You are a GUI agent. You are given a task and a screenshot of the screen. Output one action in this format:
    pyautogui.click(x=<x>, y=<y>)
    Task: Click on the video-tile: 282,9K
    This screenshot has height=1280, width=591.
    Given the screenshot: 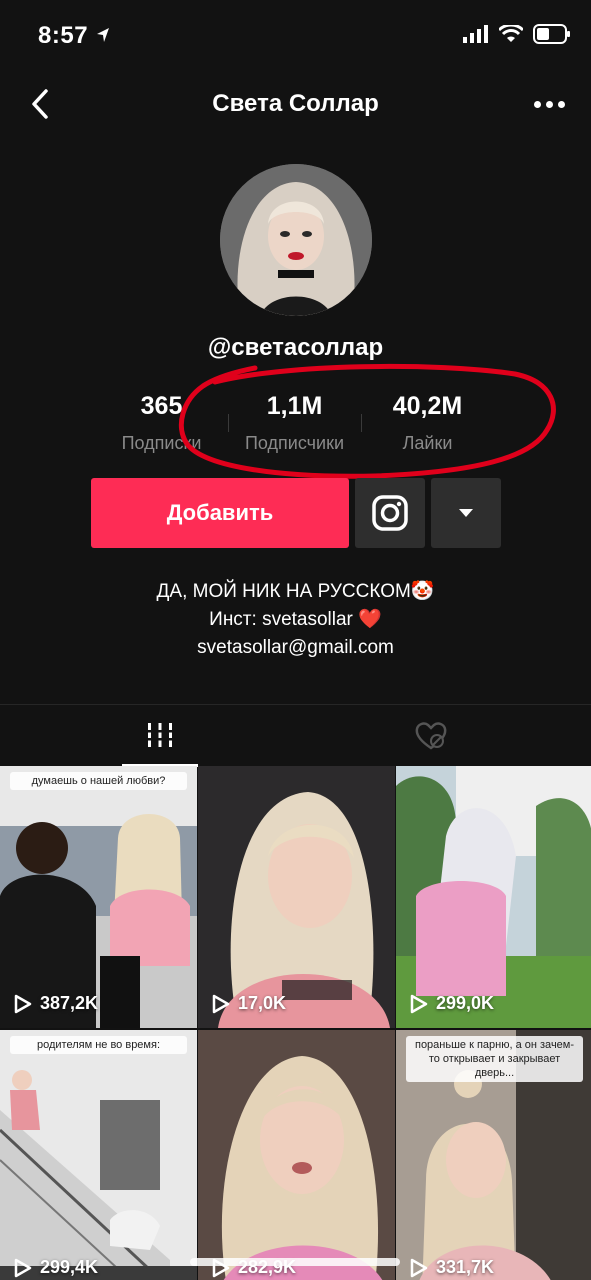 What is the action you would take?
    pyautogui.click(x=296, y=1155)
    